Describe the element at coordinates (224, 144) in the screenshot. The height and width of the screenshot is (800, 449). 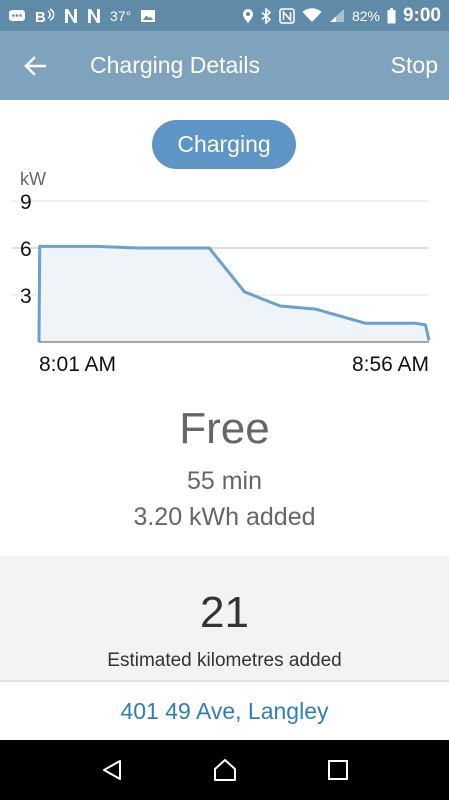
I see `charging-status-badge: Charging` at that location.